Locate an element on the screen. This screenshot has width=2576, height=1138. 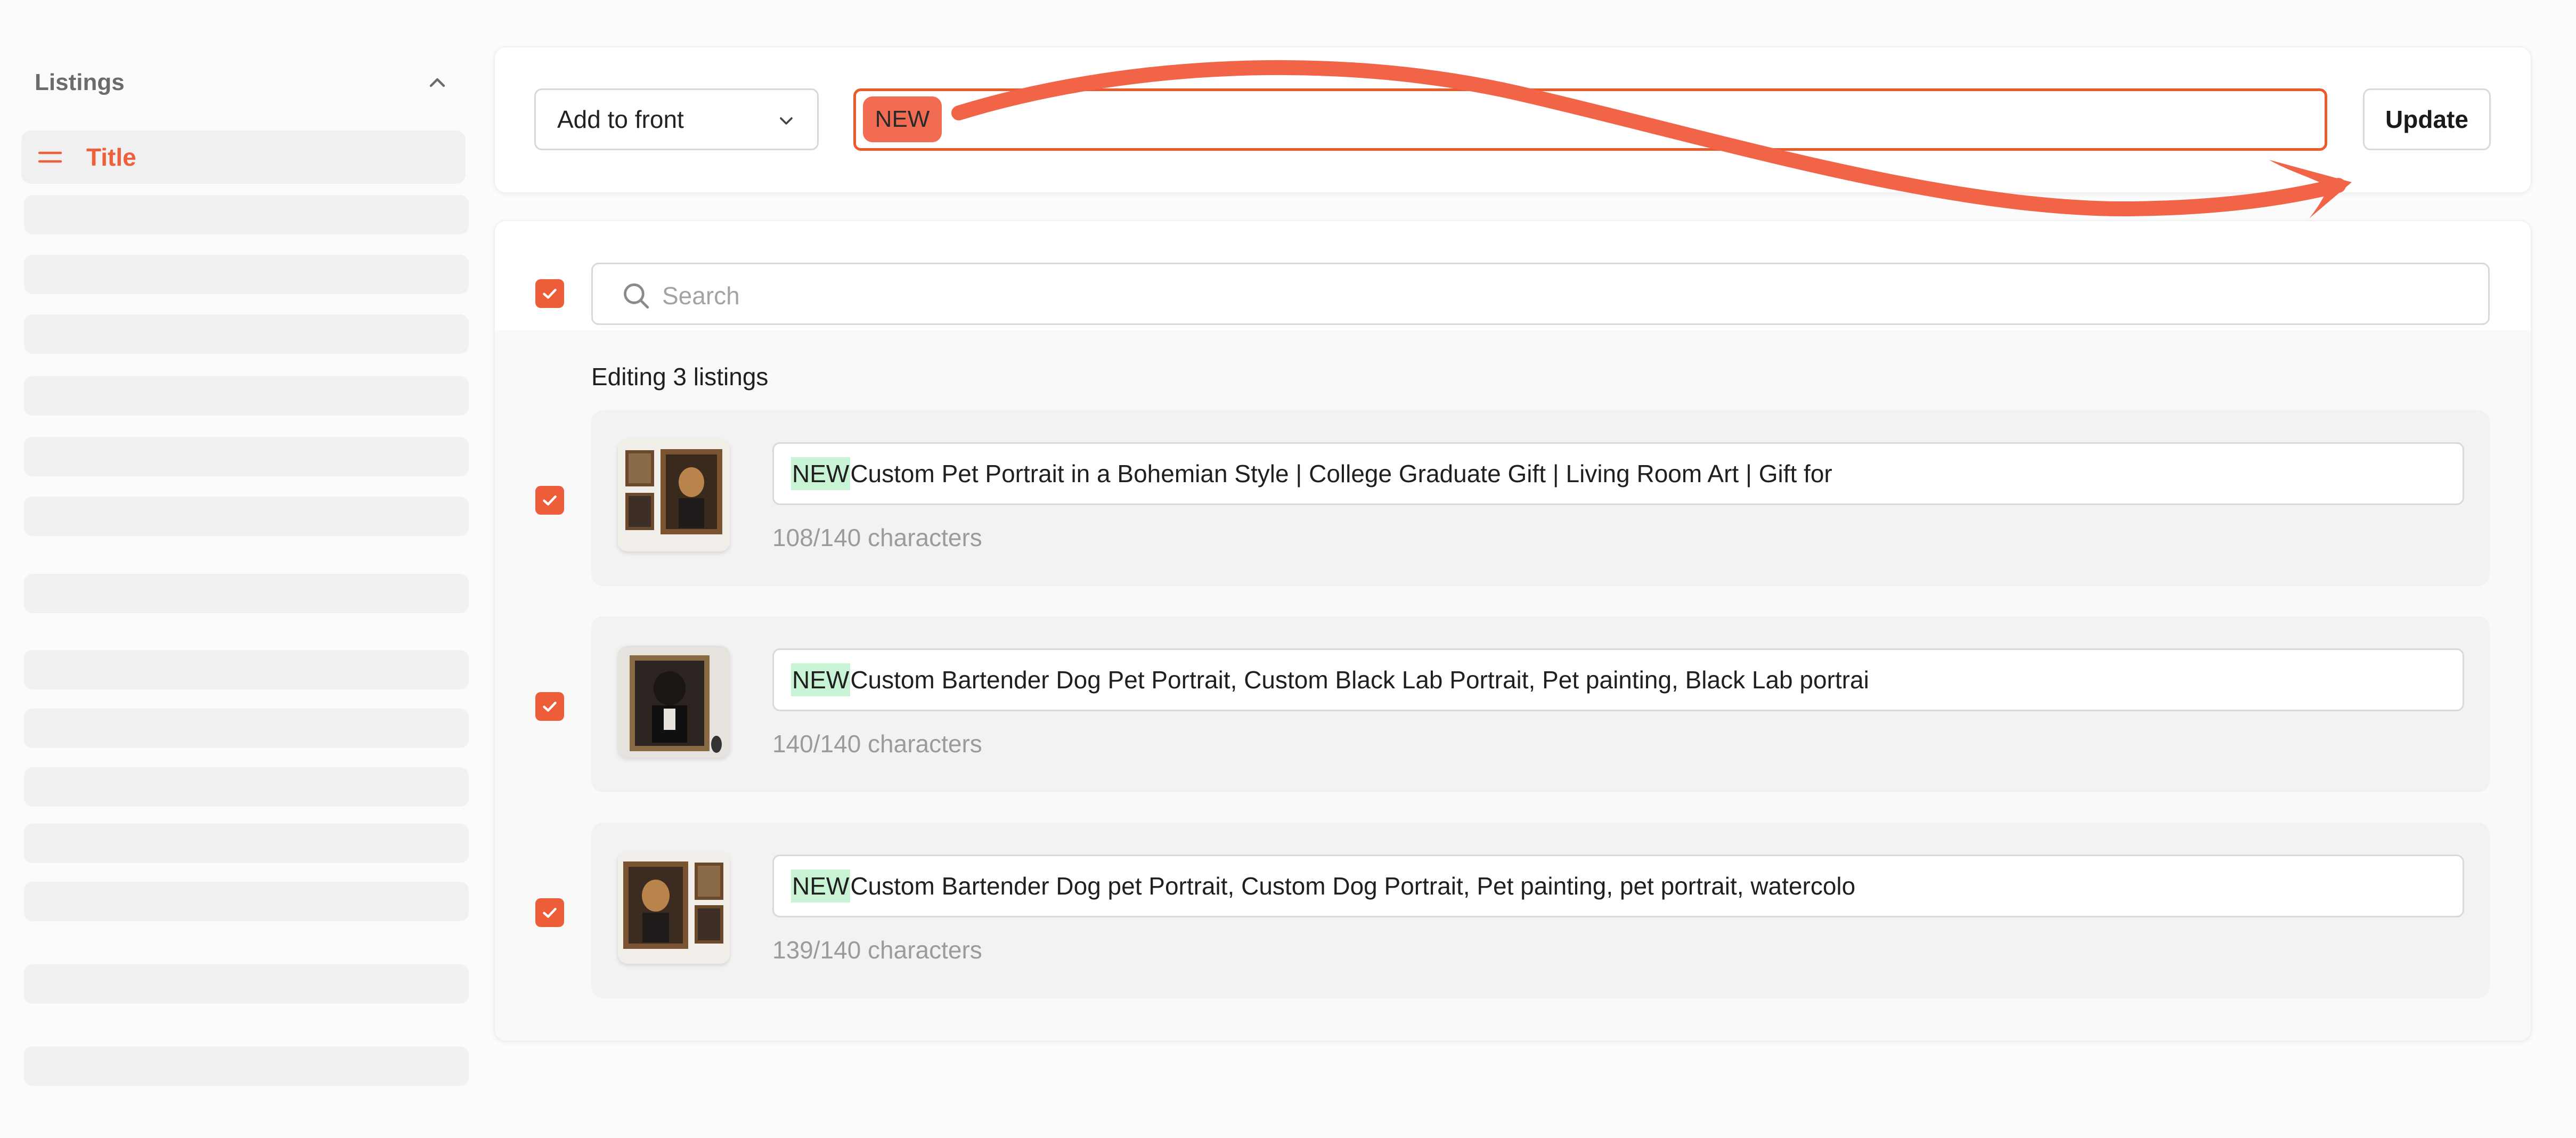
sidebar-item-title: Title is located at coordinates (243, 157).